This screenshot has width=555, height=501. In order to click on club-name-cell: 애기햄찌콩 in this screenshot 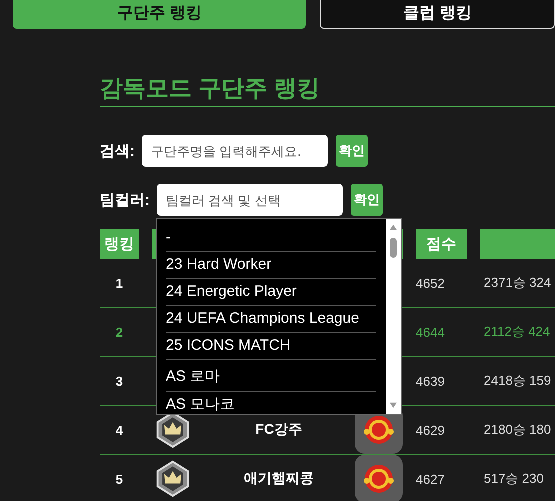, I will do `click(279, 479)`.